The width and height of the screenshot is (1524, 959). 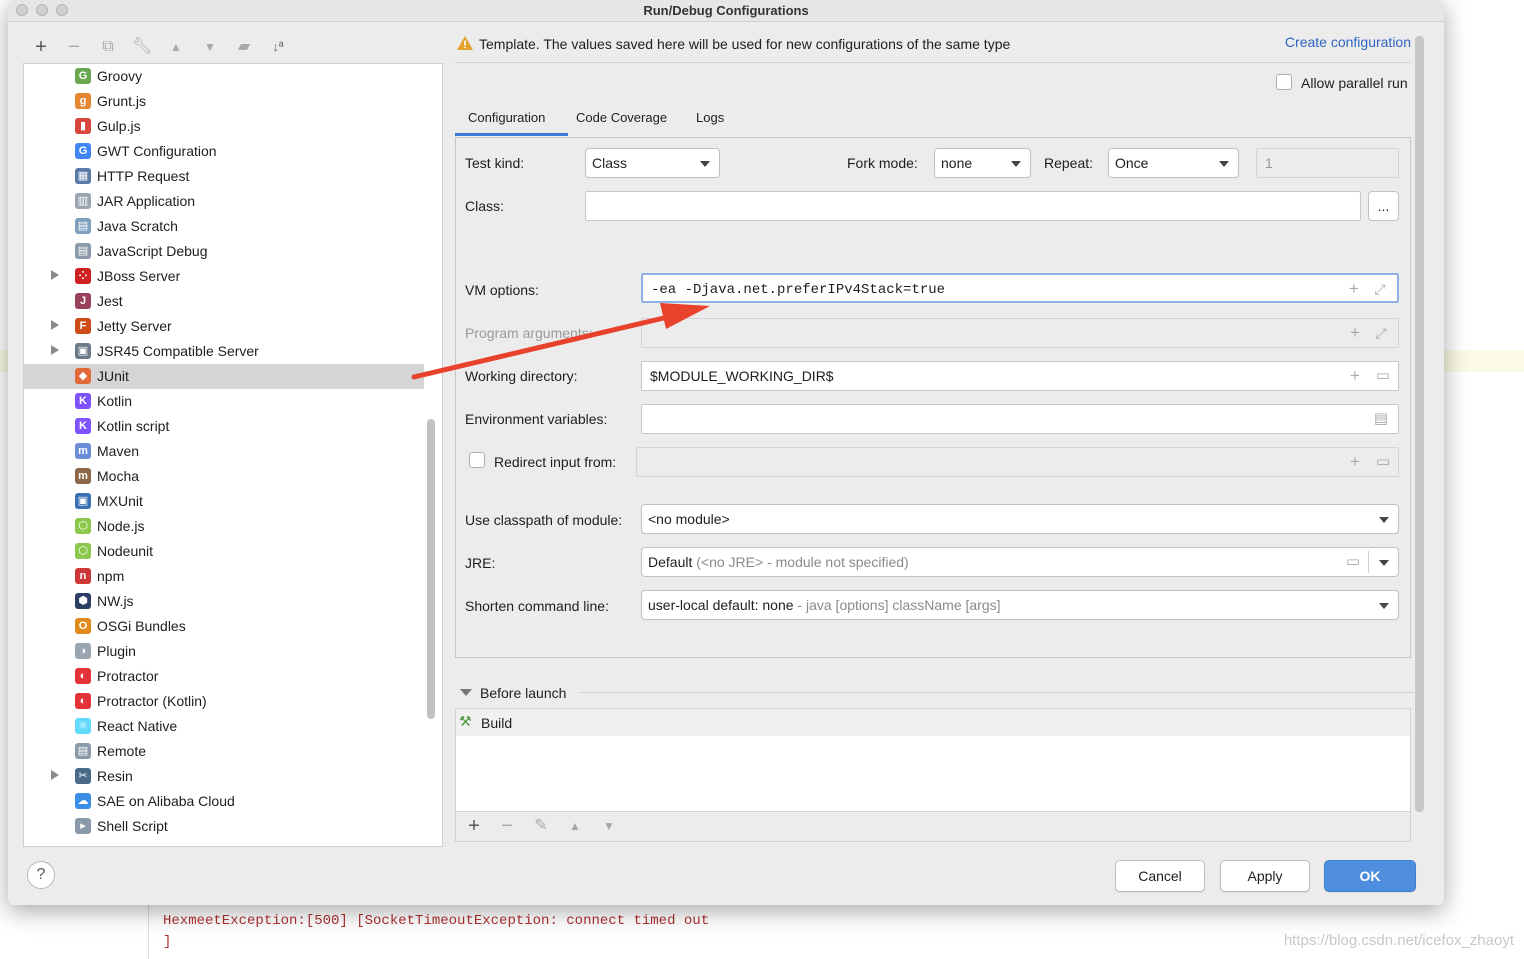 What do you see at coordinates (710, 117) in the screenshot?
I see `tab-logs: Logs` at bounding box center [710, 117].